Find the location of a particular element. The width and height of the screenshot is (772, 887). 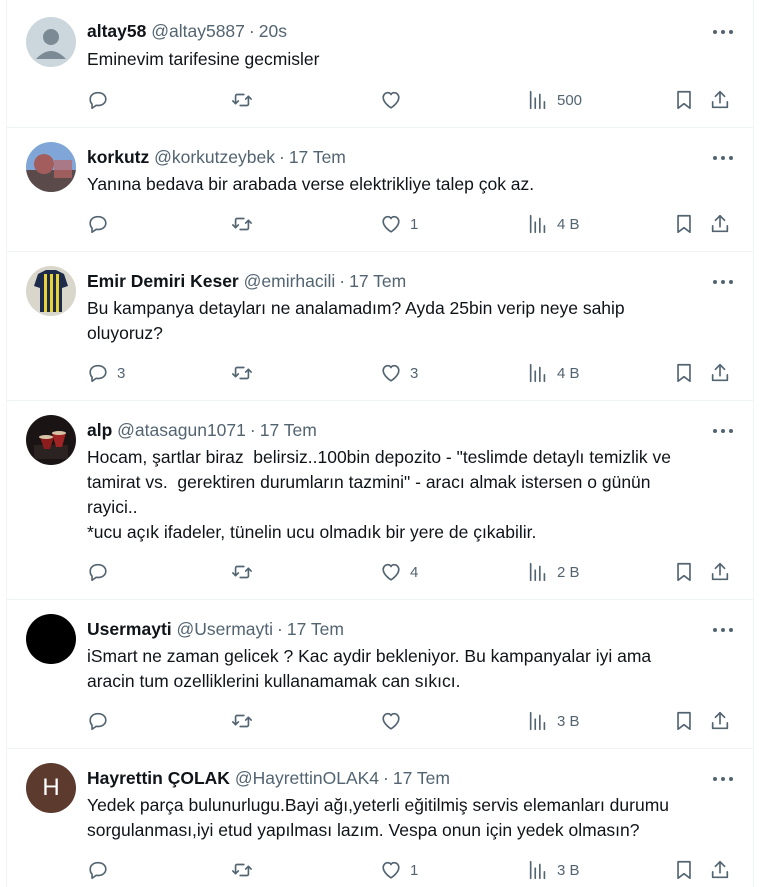

like-count: 1 is located at coordinates (414, 224).